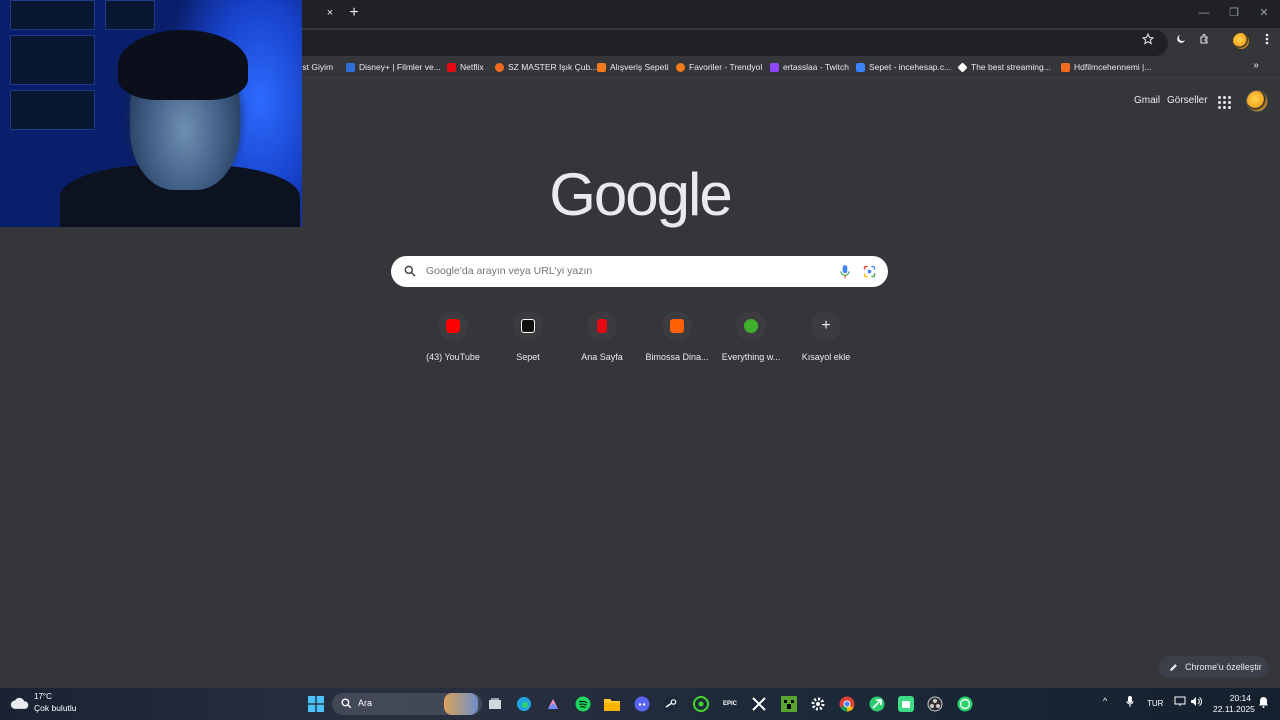 Image resolution: width=1280 pixels, height=720 pixels. I want to click on tab-close-icon: ×, so click(330, 13).